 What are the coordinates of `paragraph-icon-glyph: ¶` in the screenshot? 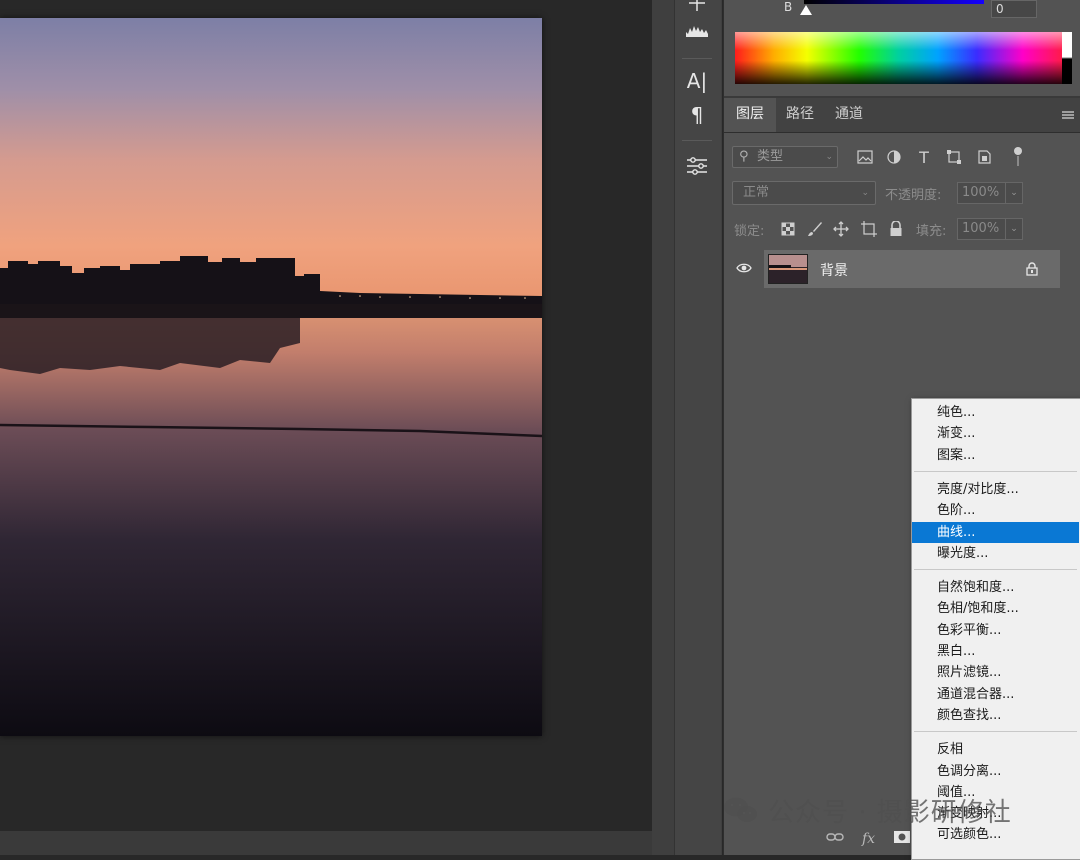 It's located at (697, 115).